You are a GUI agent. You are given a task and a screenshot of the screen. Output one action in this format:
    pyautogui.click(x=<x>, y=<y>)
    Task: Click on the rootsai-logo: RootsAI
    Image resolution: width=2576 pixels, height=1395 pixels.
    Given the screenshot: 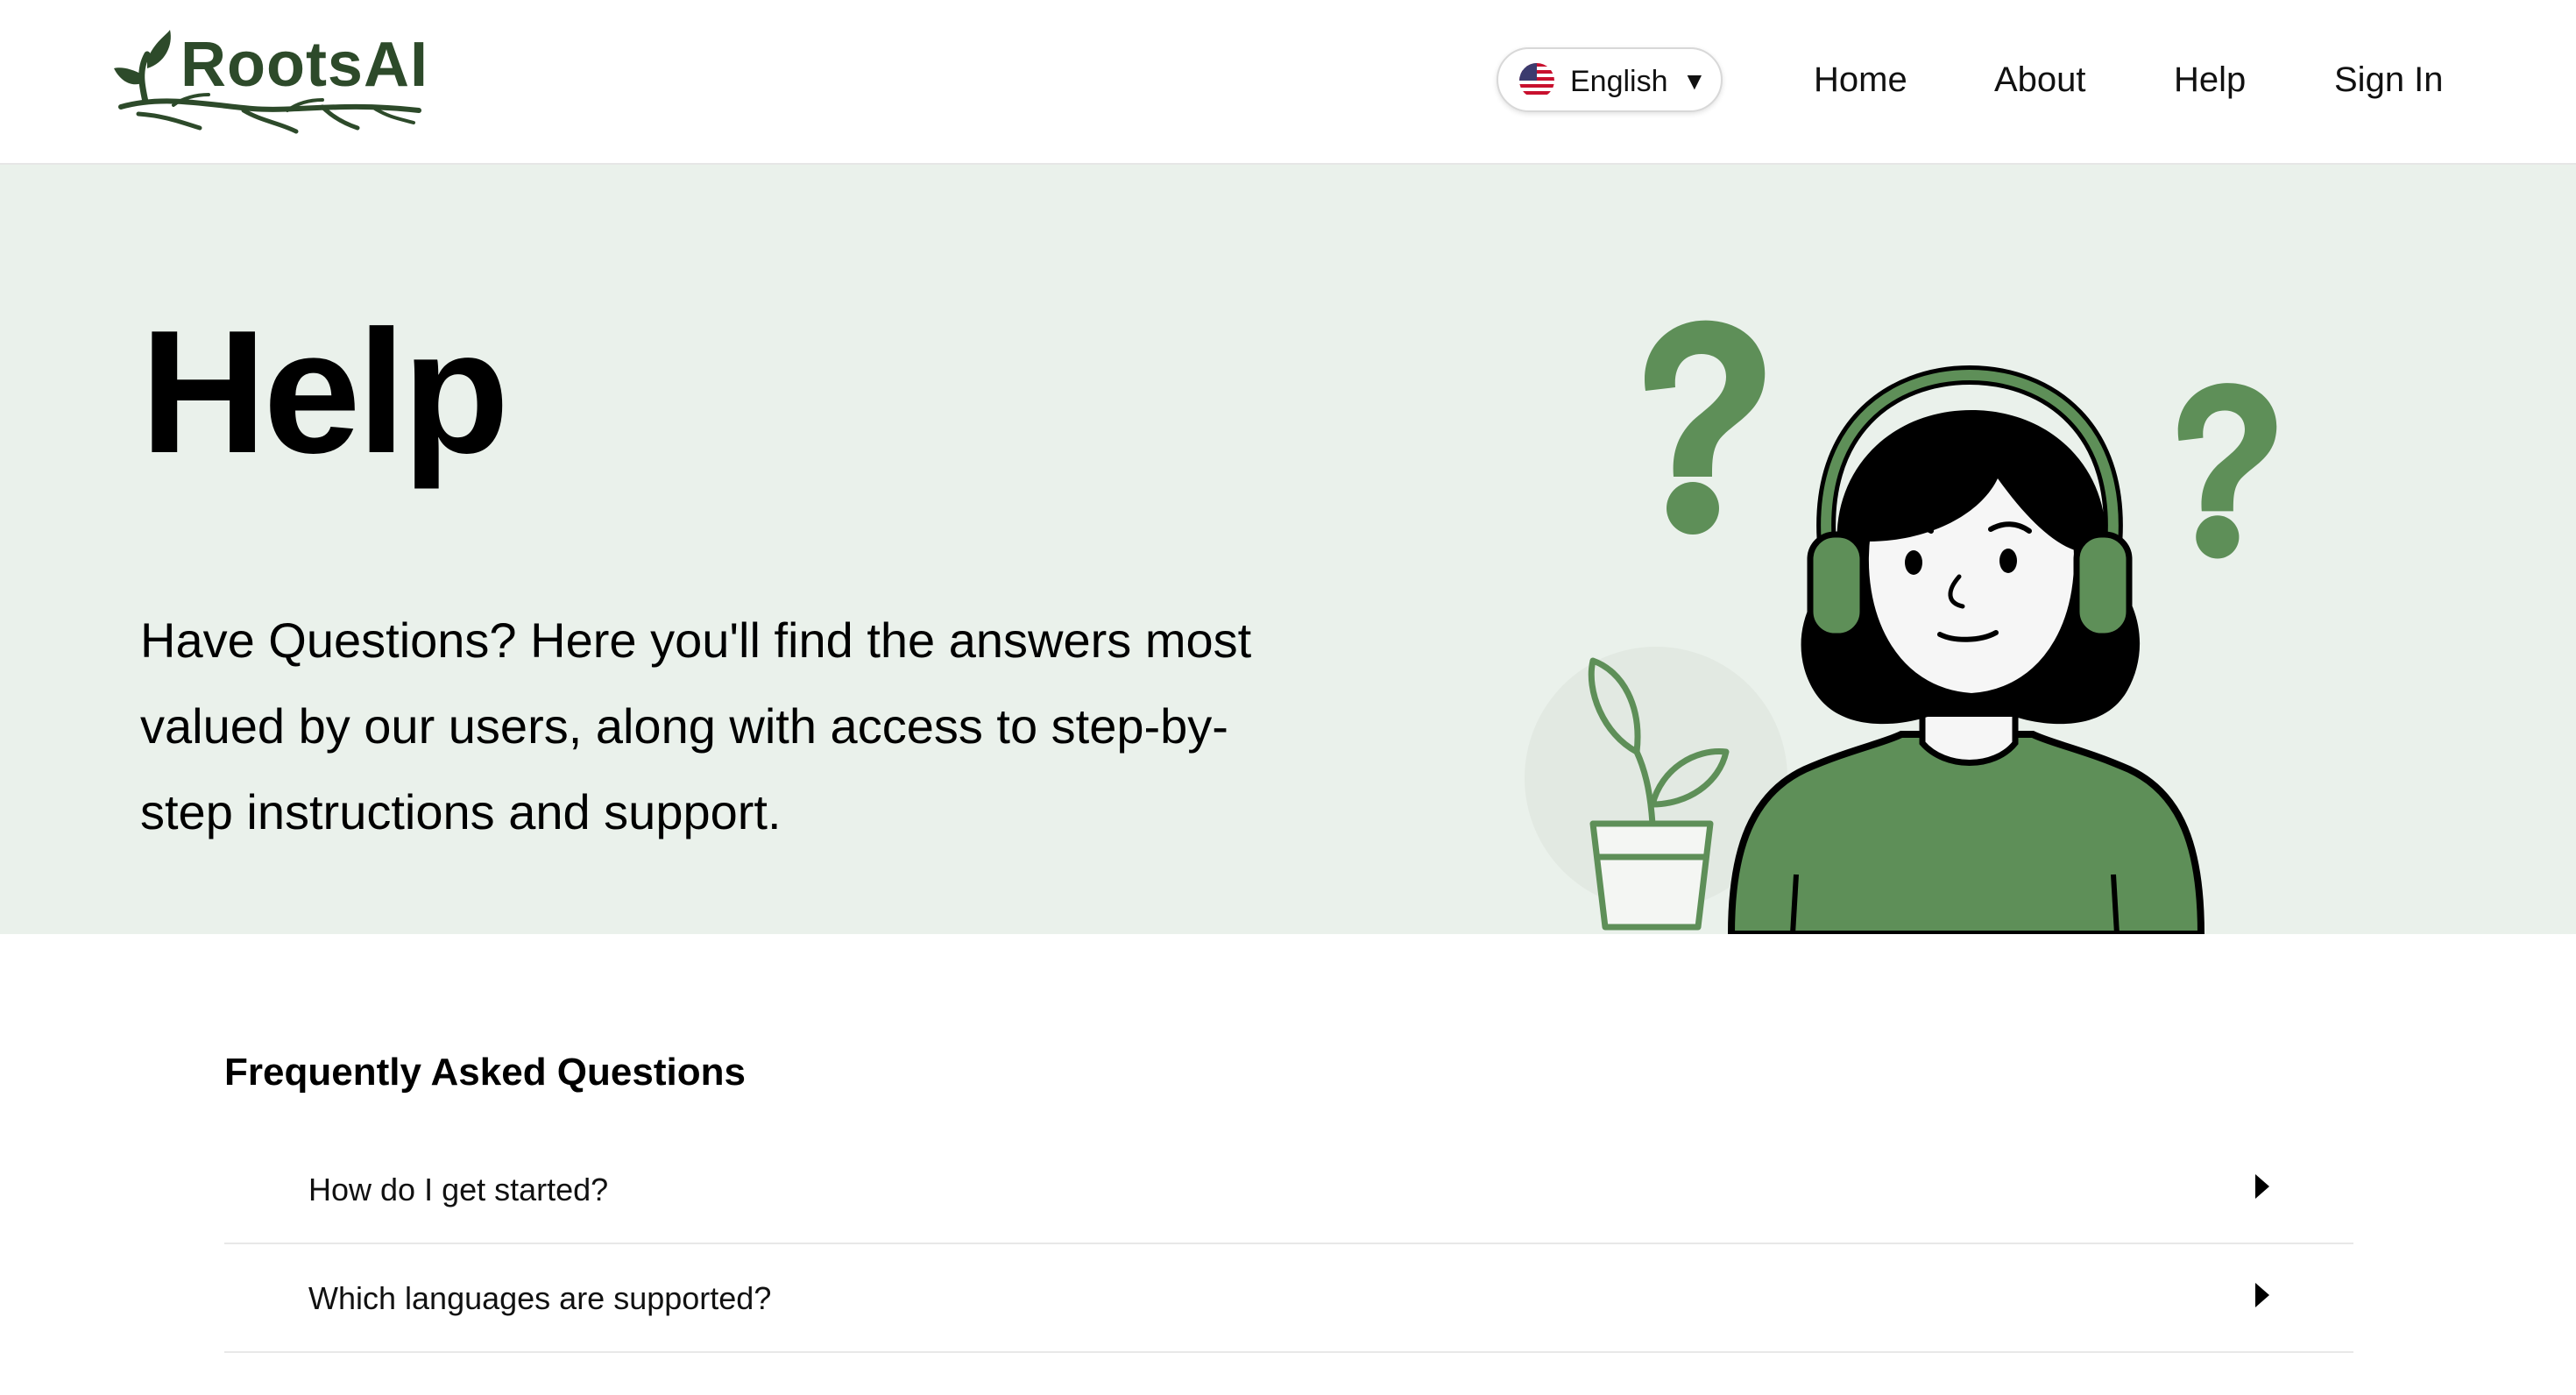 What is the action you would take?
    pyautogui.click(x=270, y=81)
    